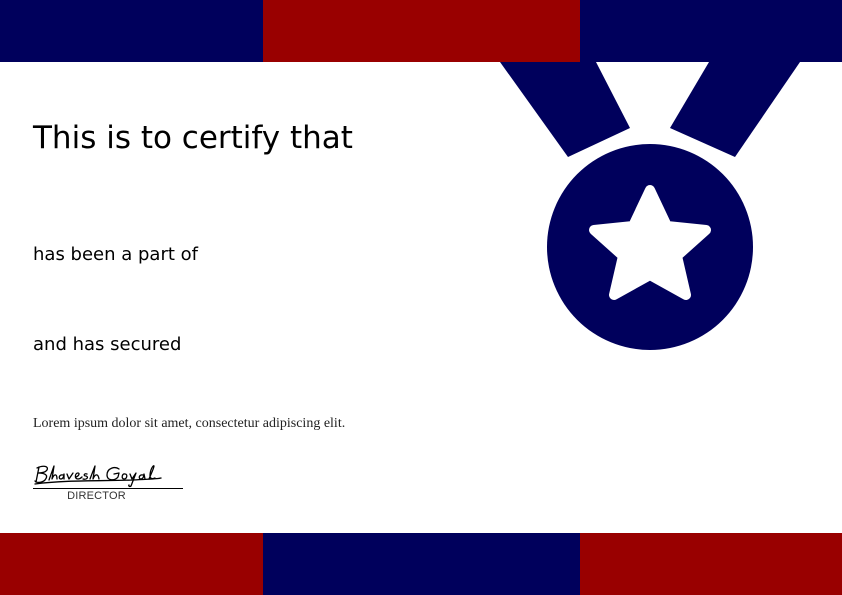  I want to click on top-color-band, so click(421, 31).